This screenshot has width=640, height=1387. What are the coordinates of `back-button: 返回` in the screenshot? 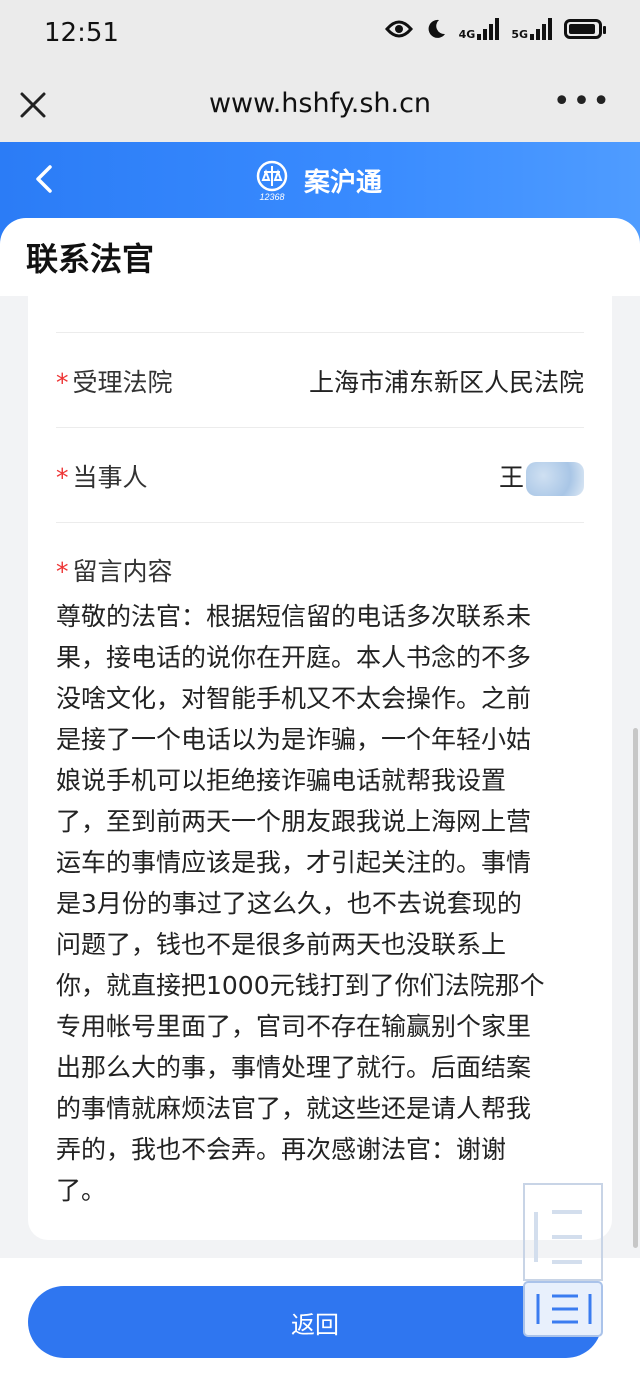 It's located at (315, 1322).